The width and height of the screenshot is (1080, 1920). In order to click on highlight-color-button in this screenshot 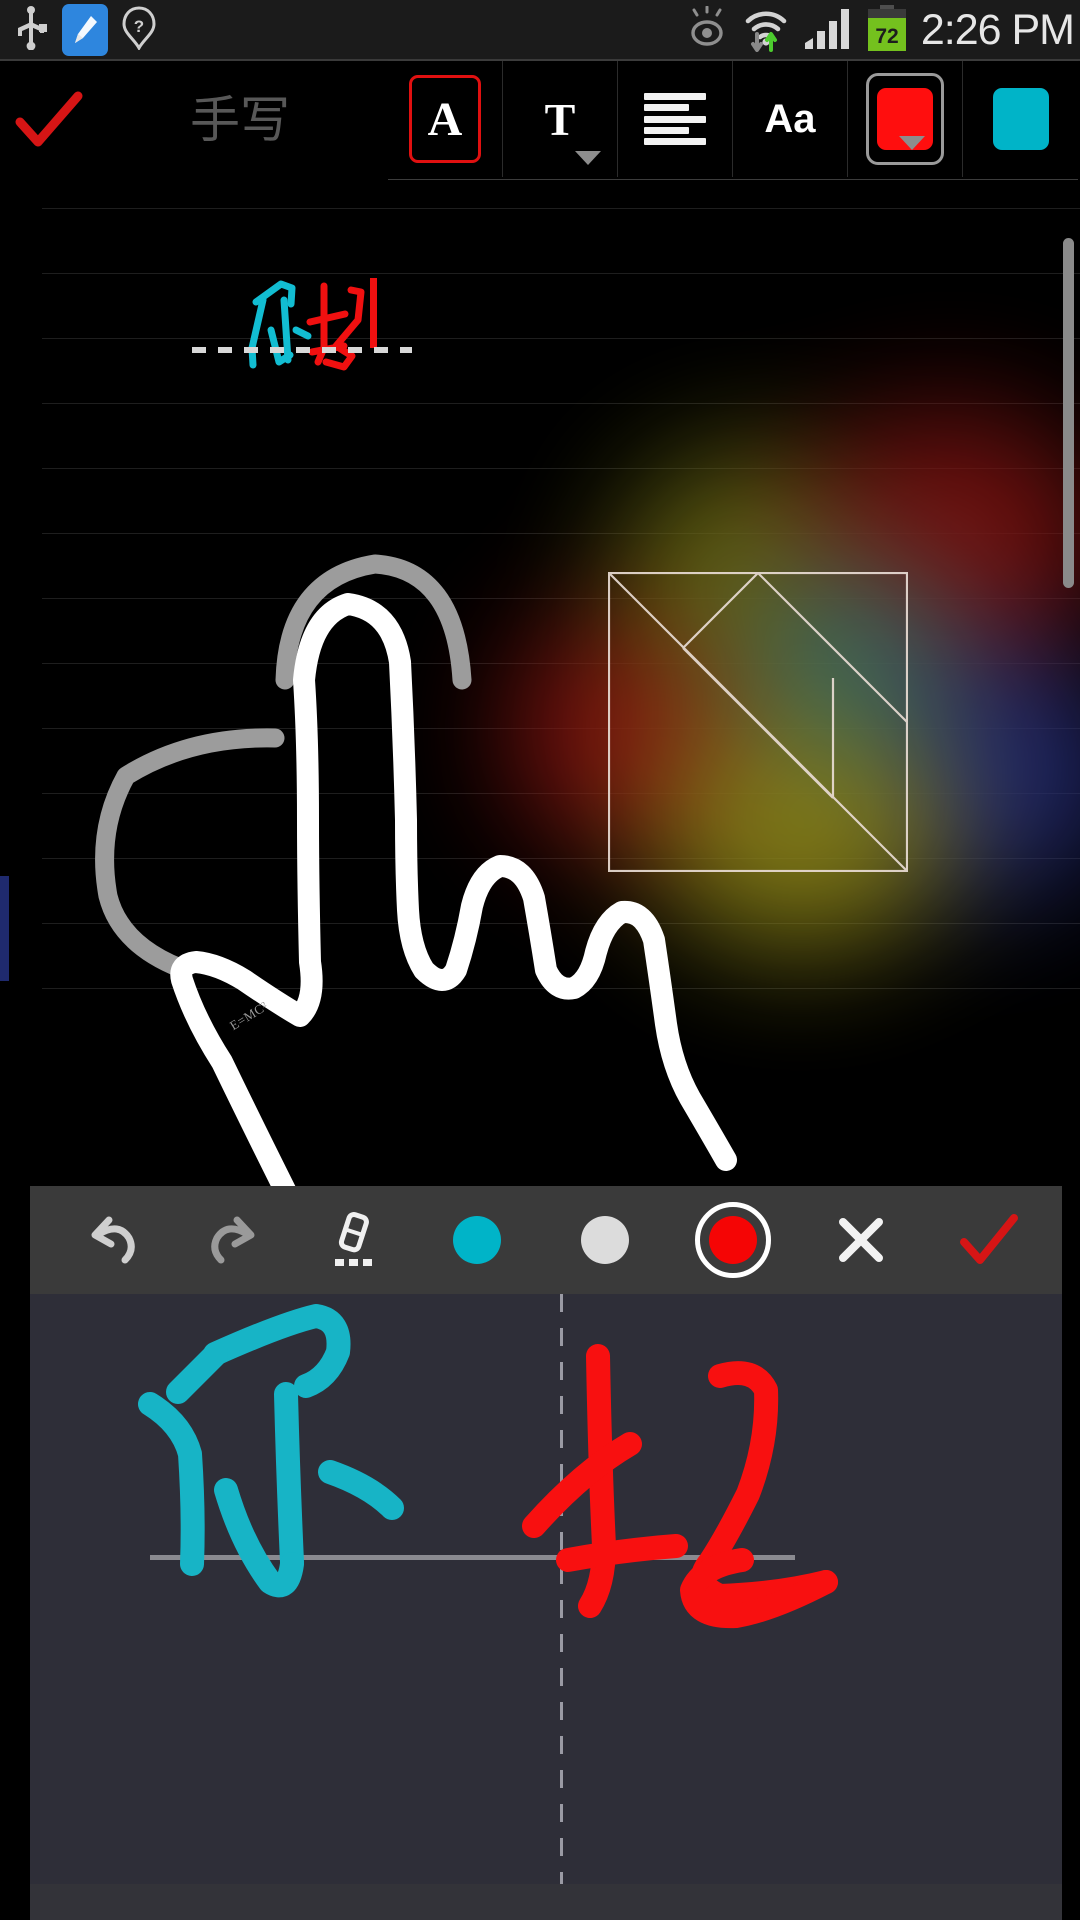, I will do `click(1020, 119)`.